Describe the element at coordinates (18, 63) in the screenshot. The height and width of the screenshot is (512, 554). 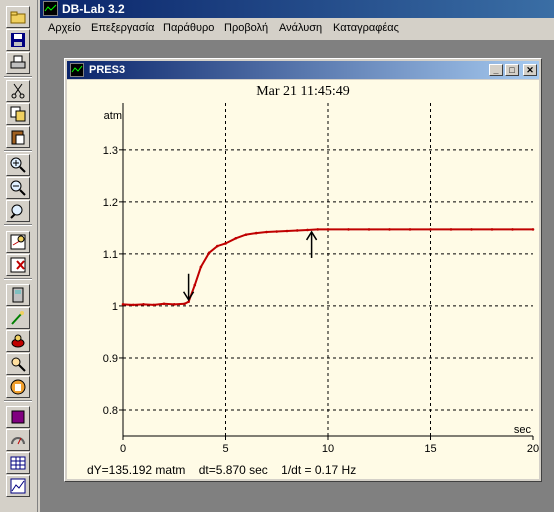
I see `print-icon` at that location.